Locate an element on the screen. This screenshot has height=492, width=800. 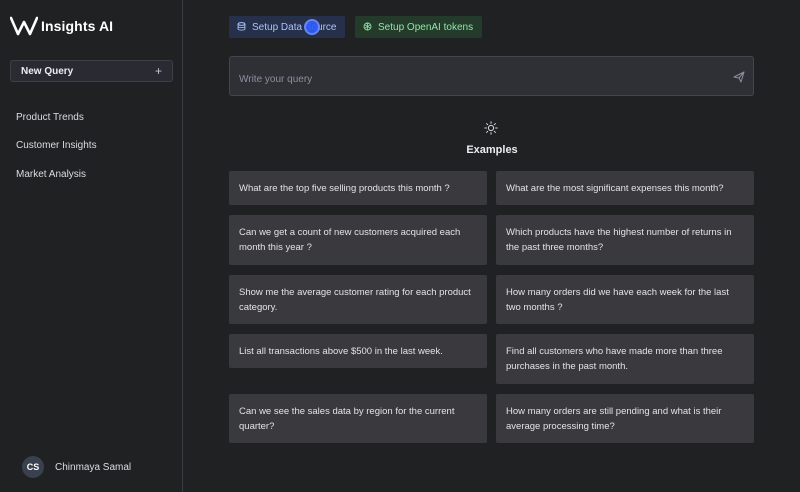
setup-openai-tokens-button: Setup OpenAI tokens is located at coordinates (418, 27).